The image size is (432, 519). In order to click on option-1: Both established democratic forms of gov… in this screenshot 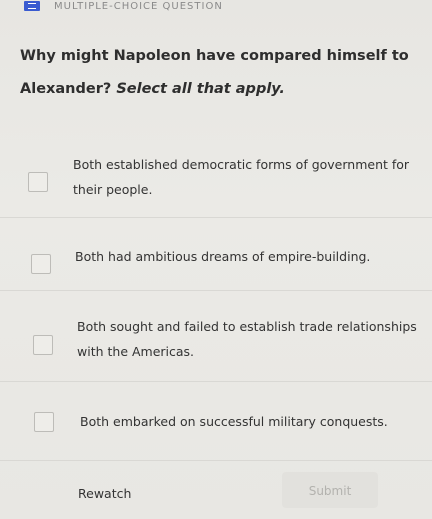, I will do `click(216, 181)`.